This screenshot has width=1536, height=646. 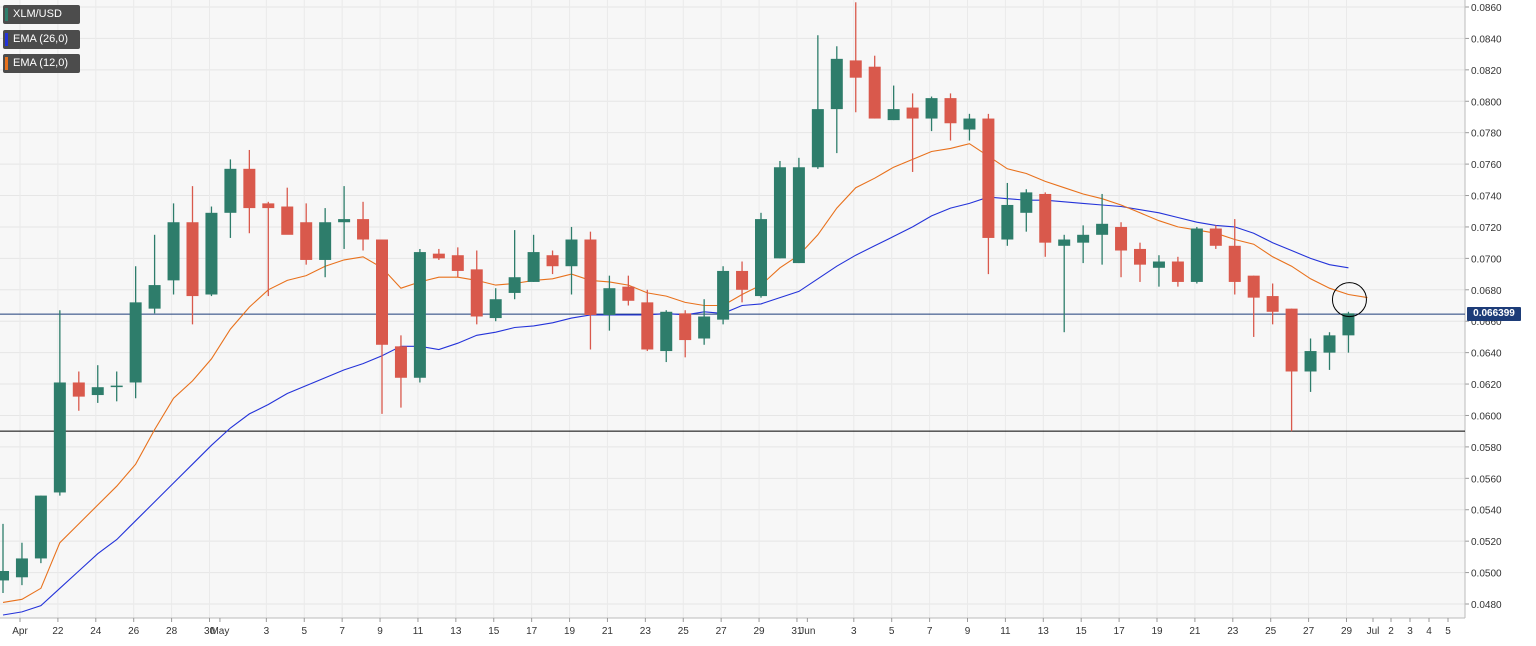 What do you see at coordinates (1486, 39) in the screenshot?
I see `y-tick-label: 0.0840` at bounding box center [1486, 39].